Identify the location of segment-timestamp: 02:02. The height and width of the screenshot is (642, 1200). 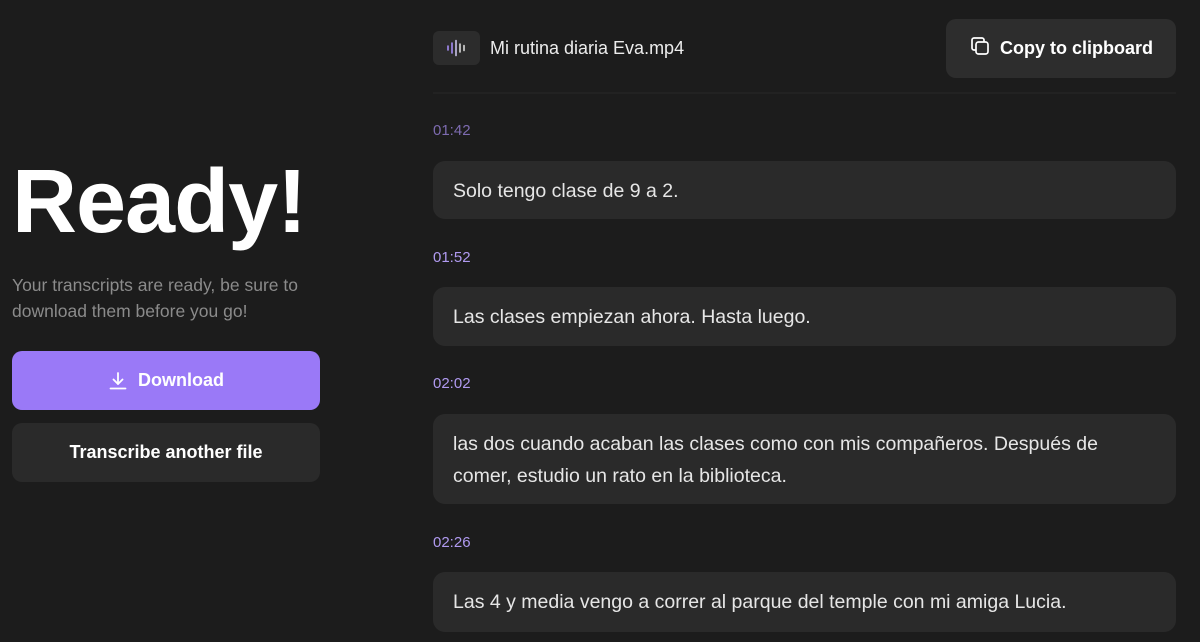
(452, 383).